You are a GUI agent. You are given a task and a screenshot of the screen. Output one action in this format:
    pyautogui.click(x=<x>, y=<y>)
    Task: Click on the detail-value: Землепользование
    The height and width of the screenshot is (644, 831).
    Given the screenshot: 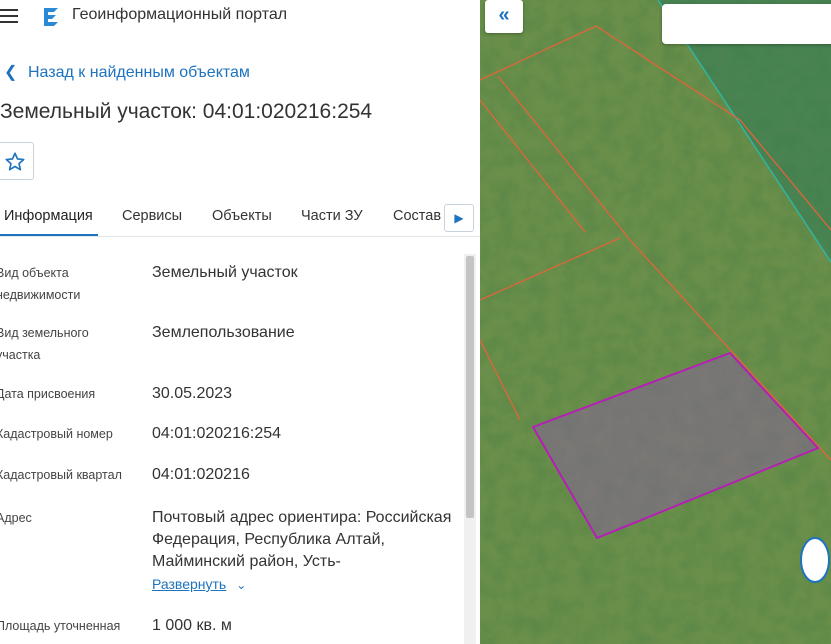 What is the action you would take?
    pyautogui.click(x=223, y=332)
    